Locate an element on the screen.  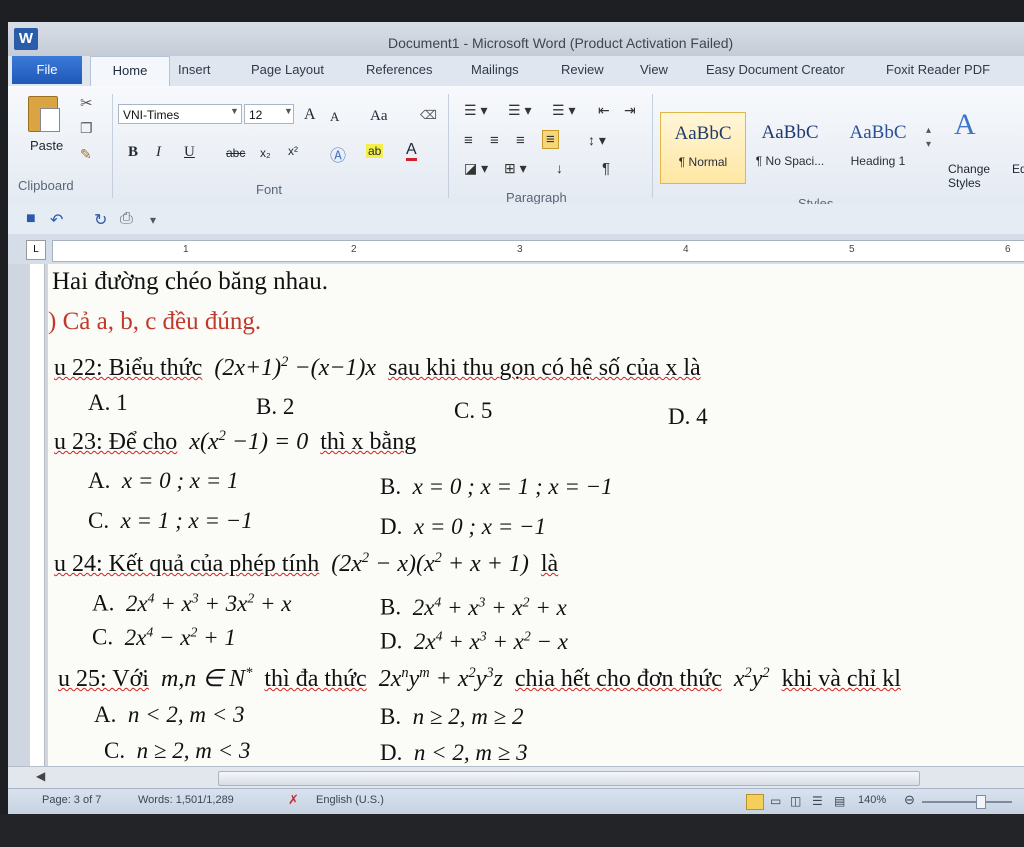
zoom-out-icon: ⊖ is located at coordinates (909, 800).